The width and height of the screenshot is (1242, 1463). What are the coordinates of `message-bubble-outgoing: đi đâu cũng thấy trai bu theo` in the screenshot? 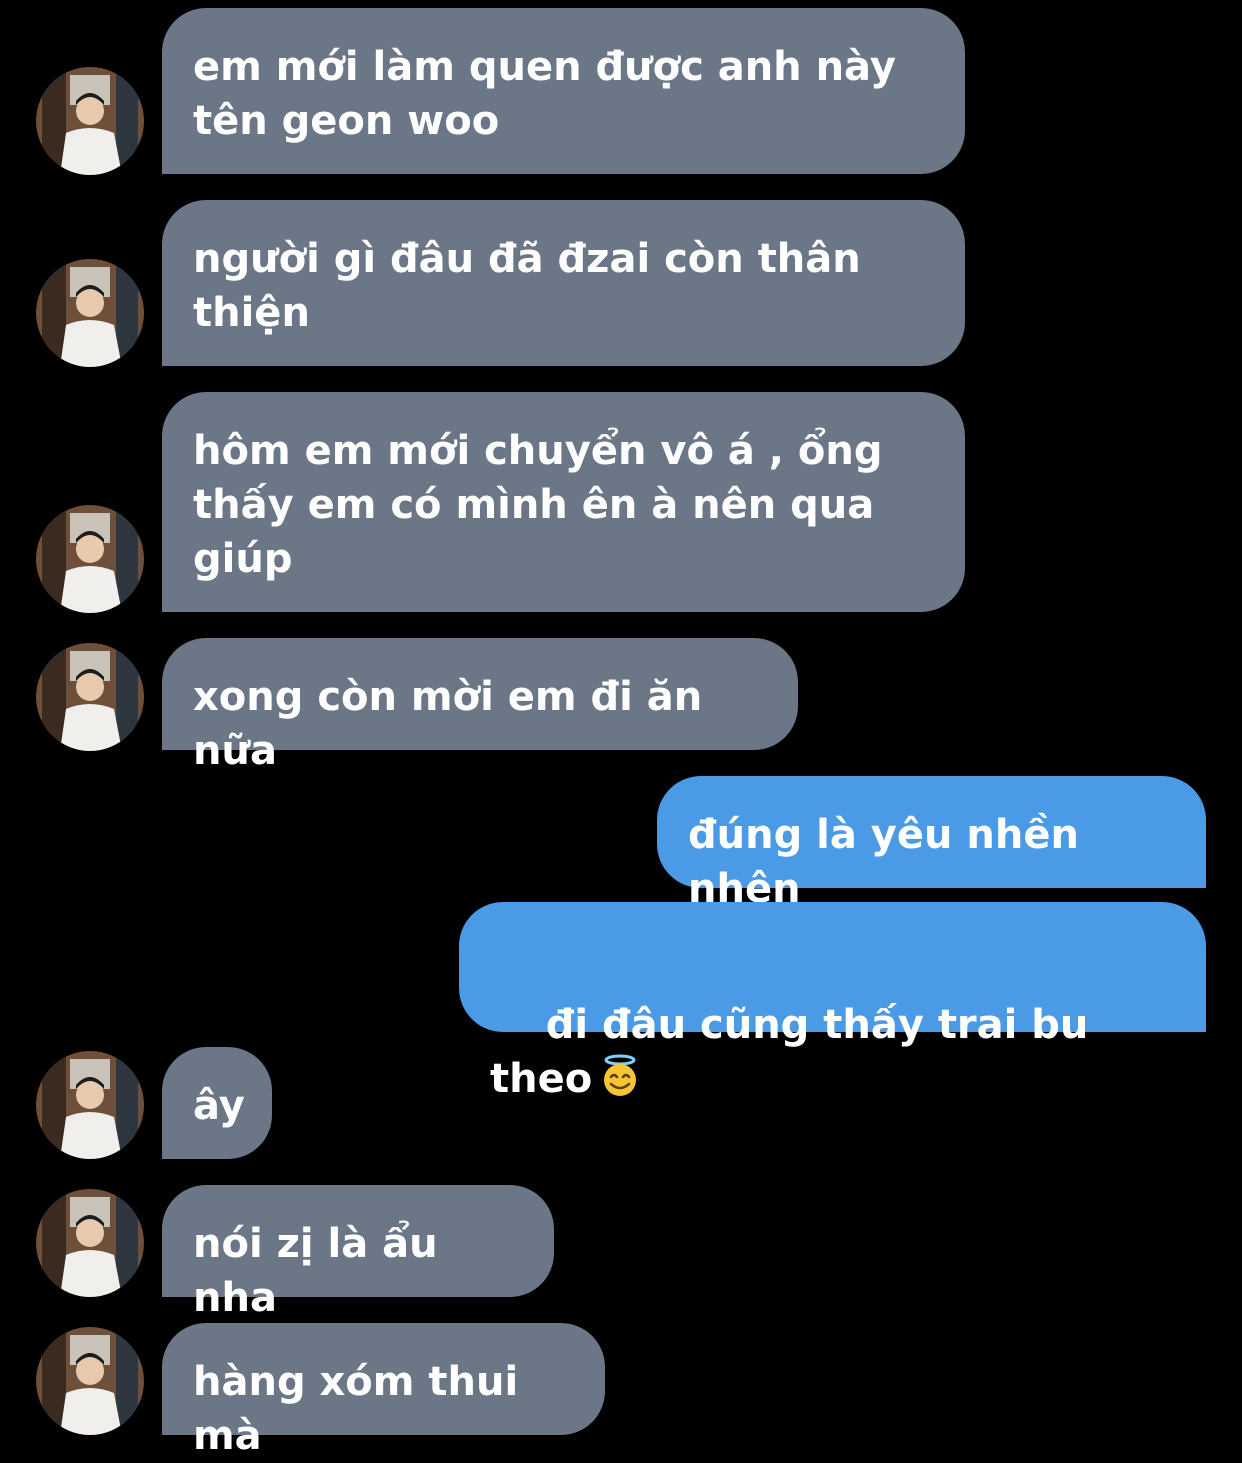 It's located at (832, 1002).